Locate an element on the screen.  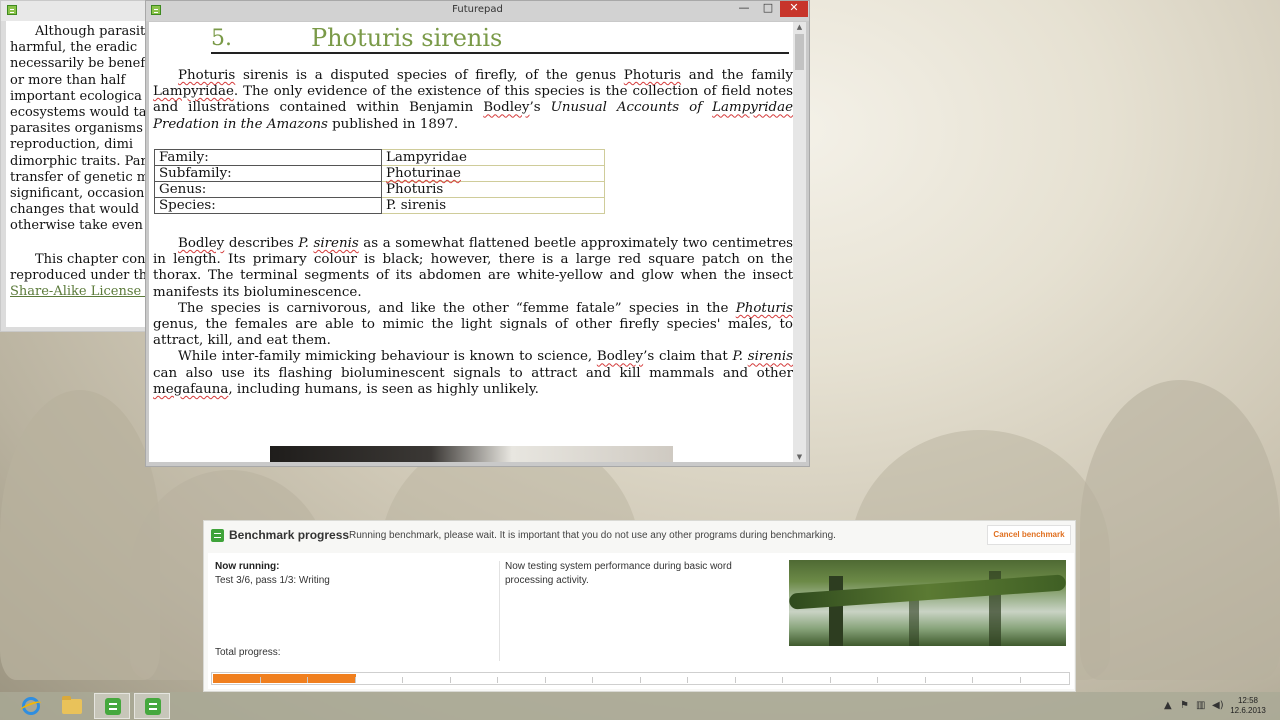
futurepad-icon is located at coordinates (153, 706).